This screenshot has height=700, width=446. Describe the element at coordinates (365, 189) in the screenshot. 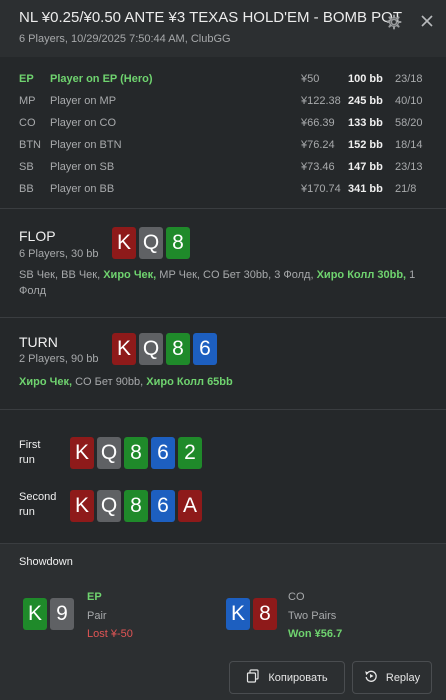

I see `player-stack-bb: 341 bb` at that location.